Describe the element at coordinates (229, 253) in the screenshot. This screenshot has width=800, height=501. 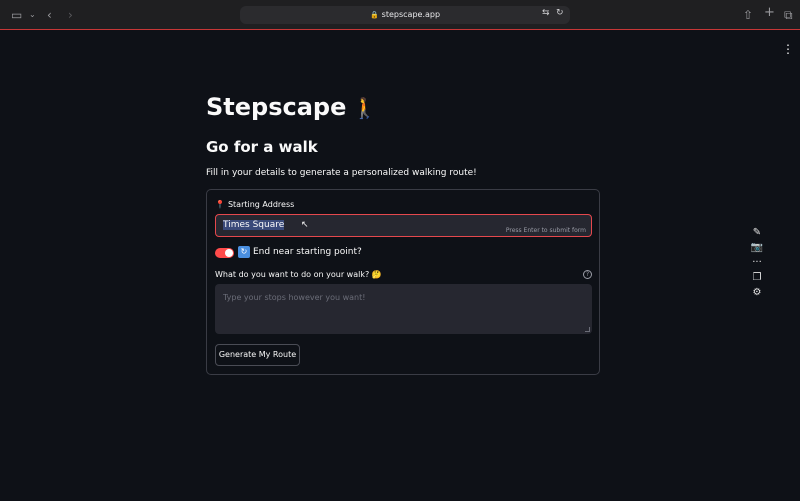
I see `toggle-knob` at that location.